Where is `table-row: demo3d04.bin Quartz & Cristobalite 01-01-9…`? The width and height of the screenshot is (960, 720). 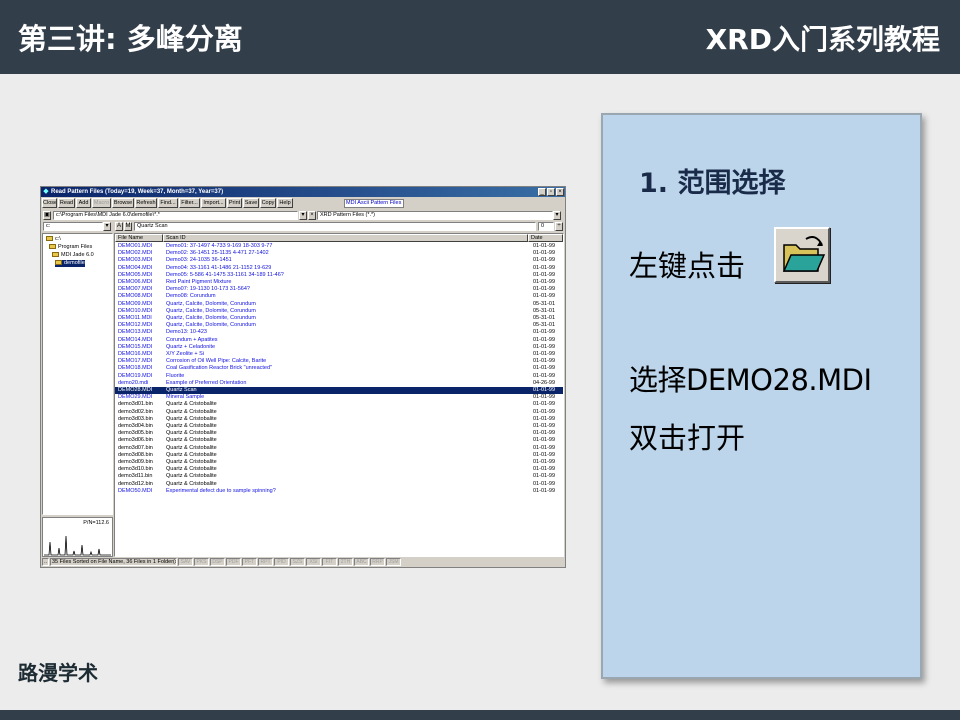
table-row: demo3d04.bin Quartz & Cristobalite 01-01-9… is located at coordinates (339, 426).